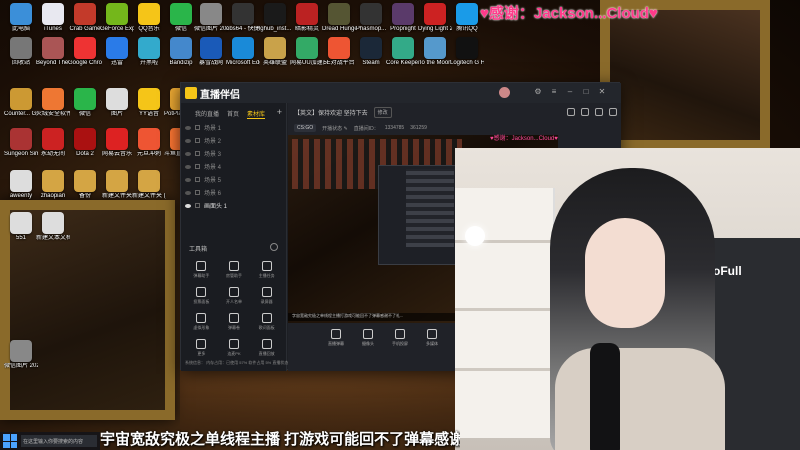  I want to click on stream-action-button: 多媒体, so click(432, 338).